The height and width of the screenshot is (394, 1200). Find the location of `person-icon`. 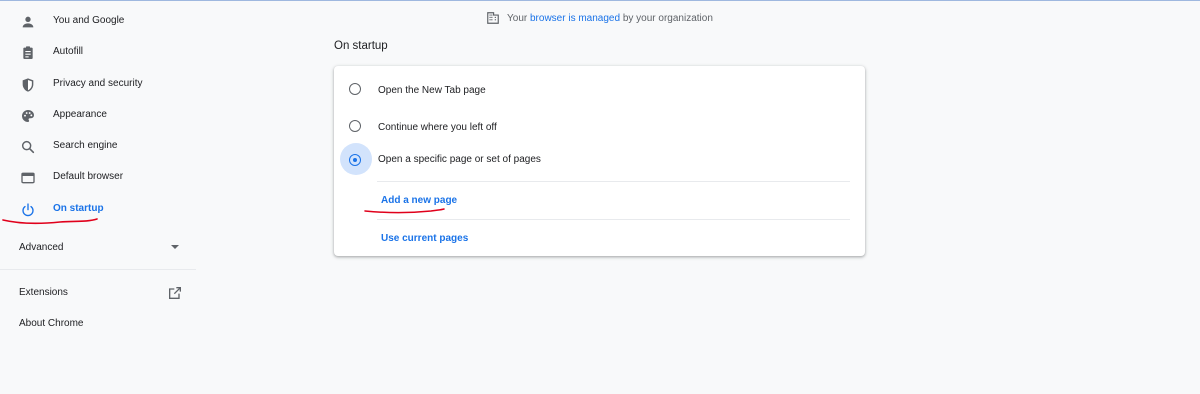

person-icon is located at coordinates (28, 22).